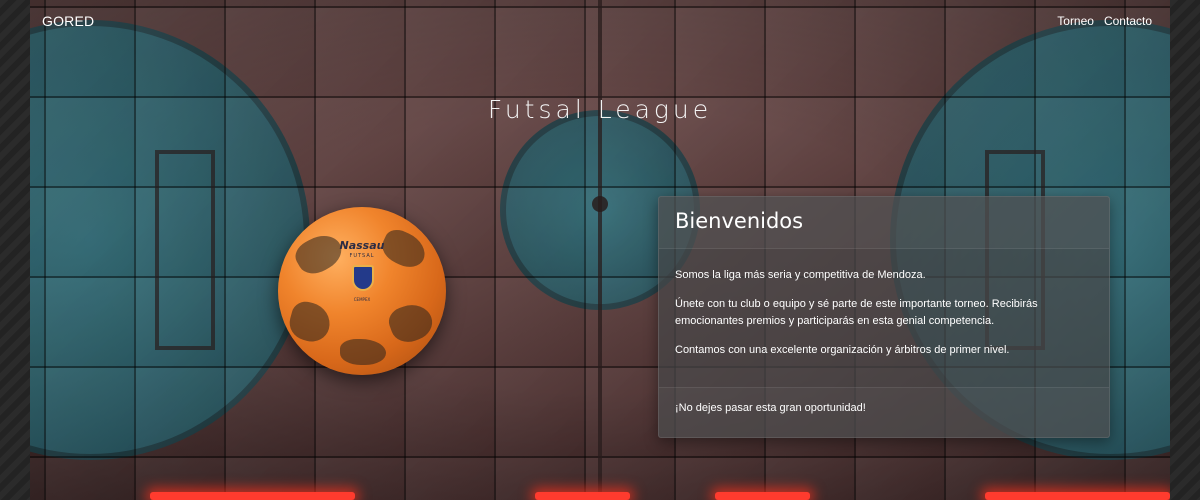 The height and width of the screenshot is (500, 1200). What do you see at coordinates (363, 278) in the screenshot?
I see `ball-crest-icon` at bounding box center [363, 278].